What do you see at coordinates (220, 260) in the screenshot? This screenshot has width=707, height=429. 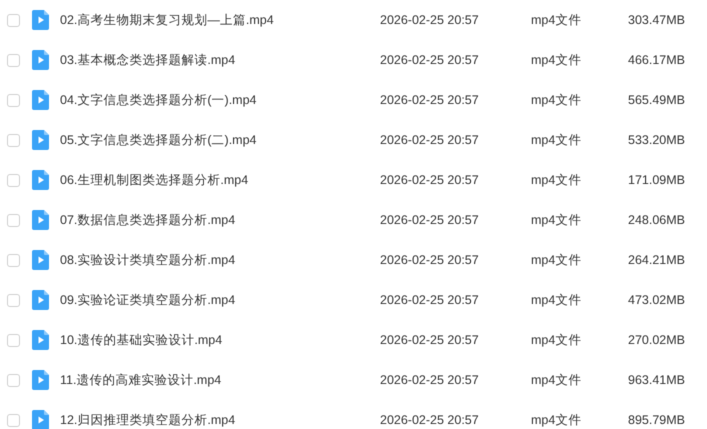 I see `file-name: 08.实验设计类填空题分析.mp4` at bounding box center [220, 260].